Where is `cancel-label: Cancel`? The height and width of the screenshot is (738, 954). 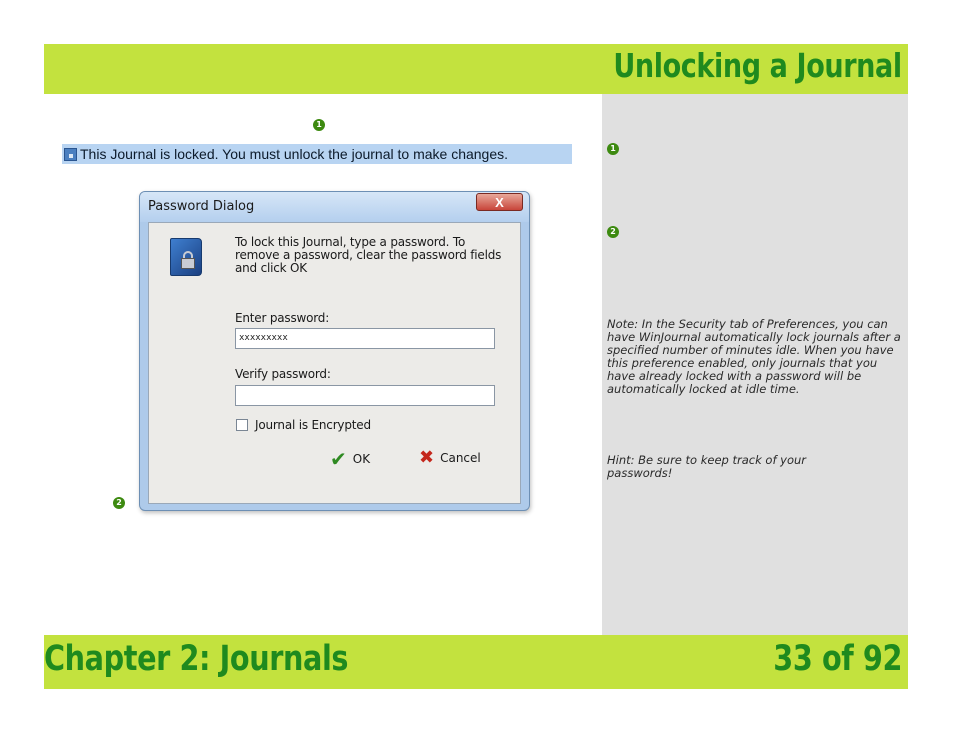
cancel-label: Cancel is located at coordinates (460, 458).